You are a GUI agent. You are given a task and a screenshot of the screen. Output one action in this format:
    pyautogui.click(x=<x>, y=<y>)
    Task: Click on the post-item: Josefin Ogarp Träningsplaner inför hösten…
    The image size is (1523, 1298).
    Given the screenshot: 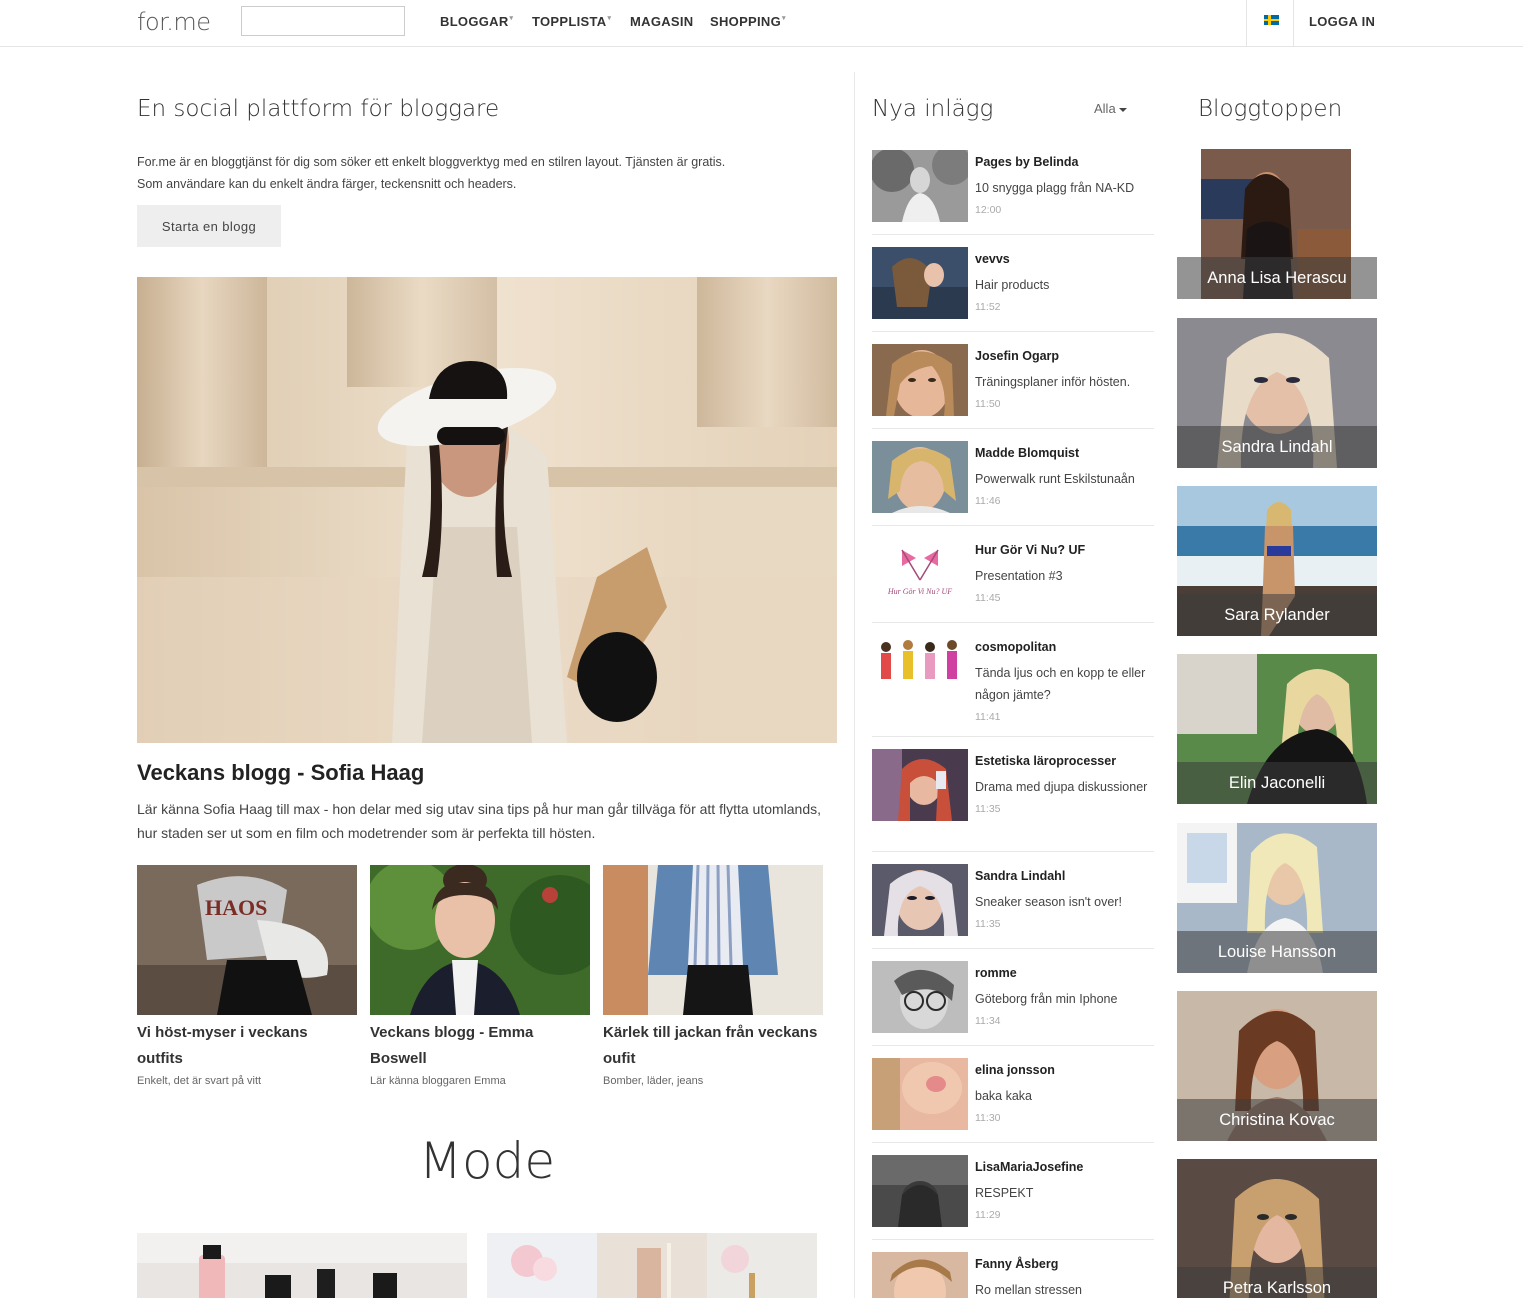 What is the action you would take?
    pyautogui.click(x=1013, y=386)
    